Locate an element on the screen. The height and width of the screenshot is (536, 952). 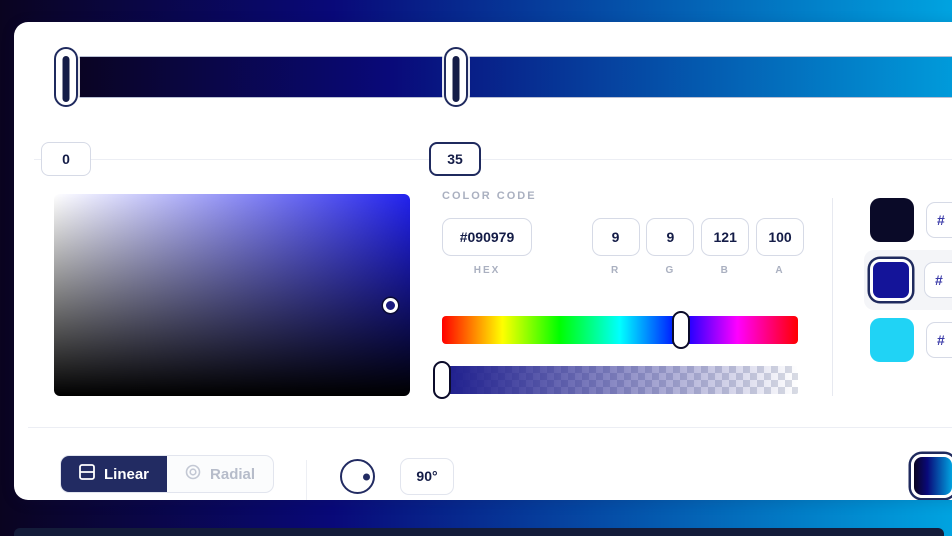
green-field: 9 G is located at coordinates (670, 247).